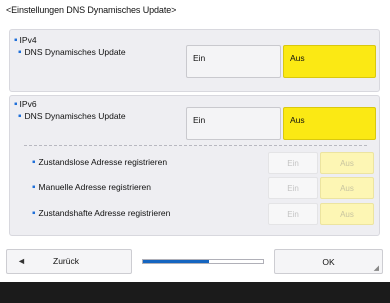 The width and height of the screenshot is (390, 303). Describe the element at coordinates (195, 145) in the screenshot. I see `divider` at that location.